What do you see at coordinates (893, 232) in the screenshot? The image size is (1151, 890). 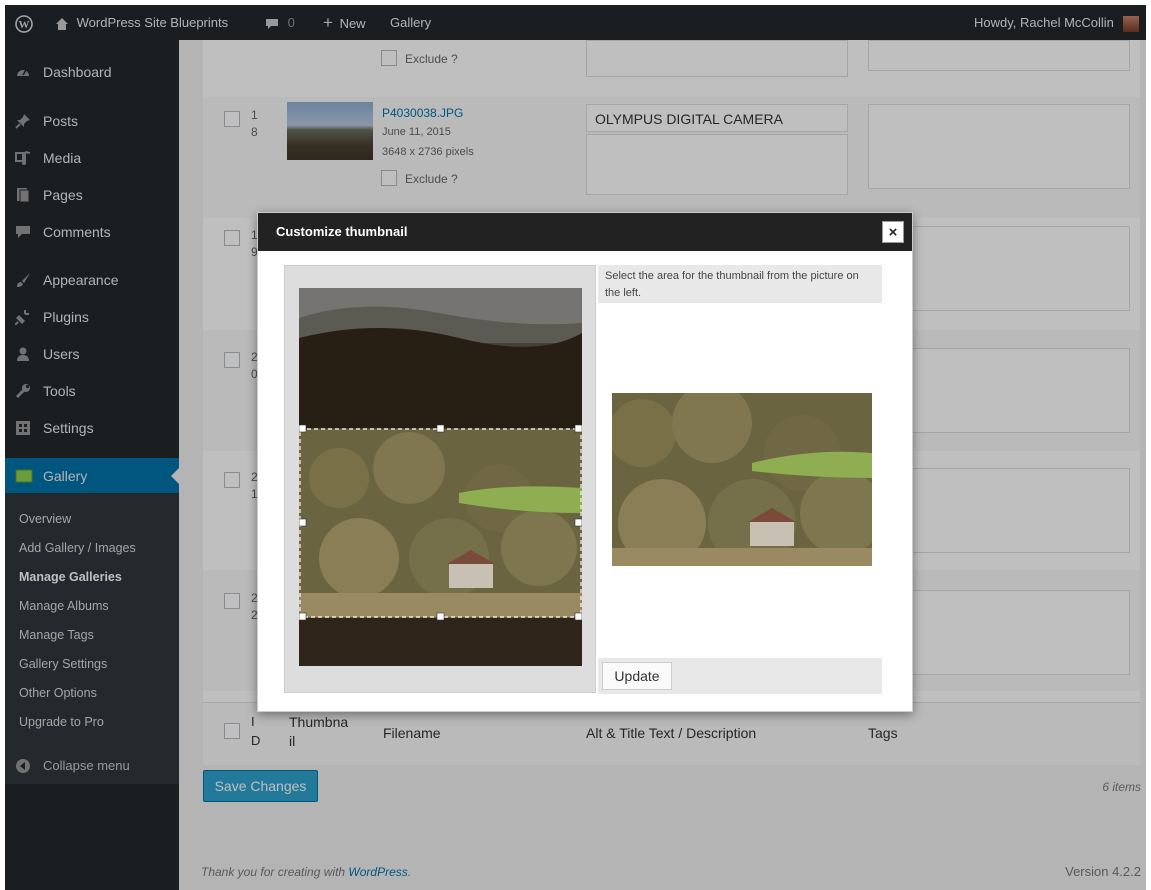 I see `close-icon: ×` at bounding box center [893, 232].